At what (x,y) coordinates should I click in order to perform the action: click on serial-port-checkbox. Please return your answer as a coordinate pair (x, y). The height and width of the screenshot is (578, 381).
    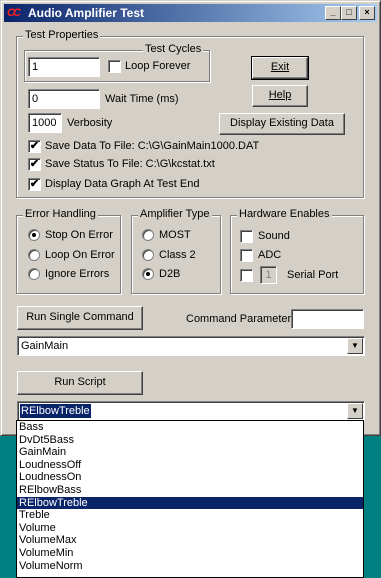
    Looking at the image, I should click on (246, 275).